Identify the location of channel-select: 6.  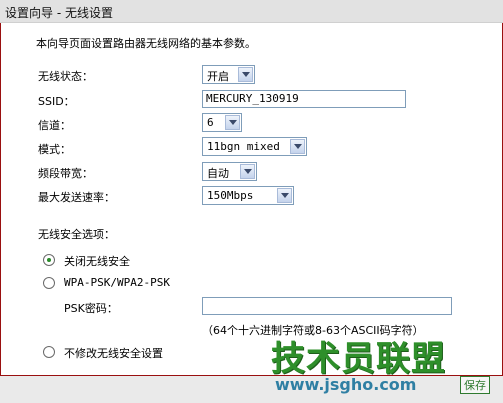
(222, 122).